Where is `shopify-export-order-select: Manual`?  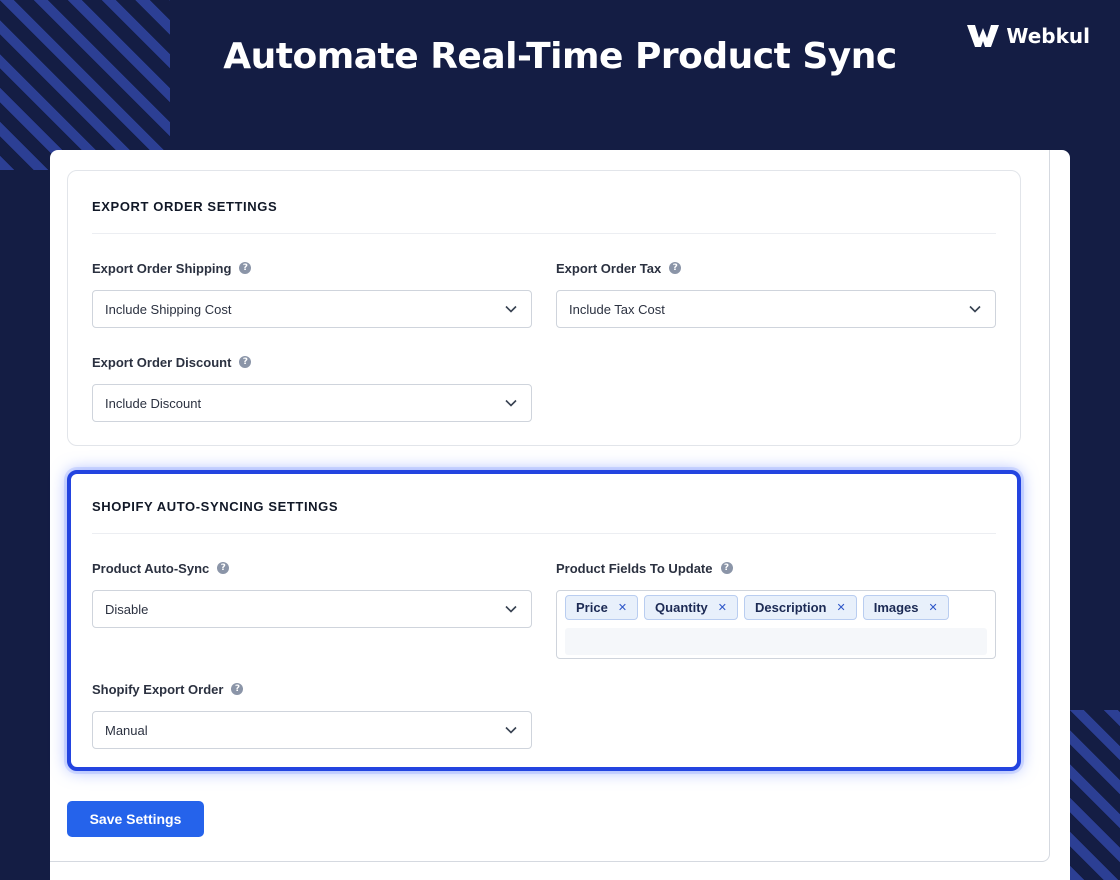
shopify-export-order-select: Manual is located at coordinates (312, 730).